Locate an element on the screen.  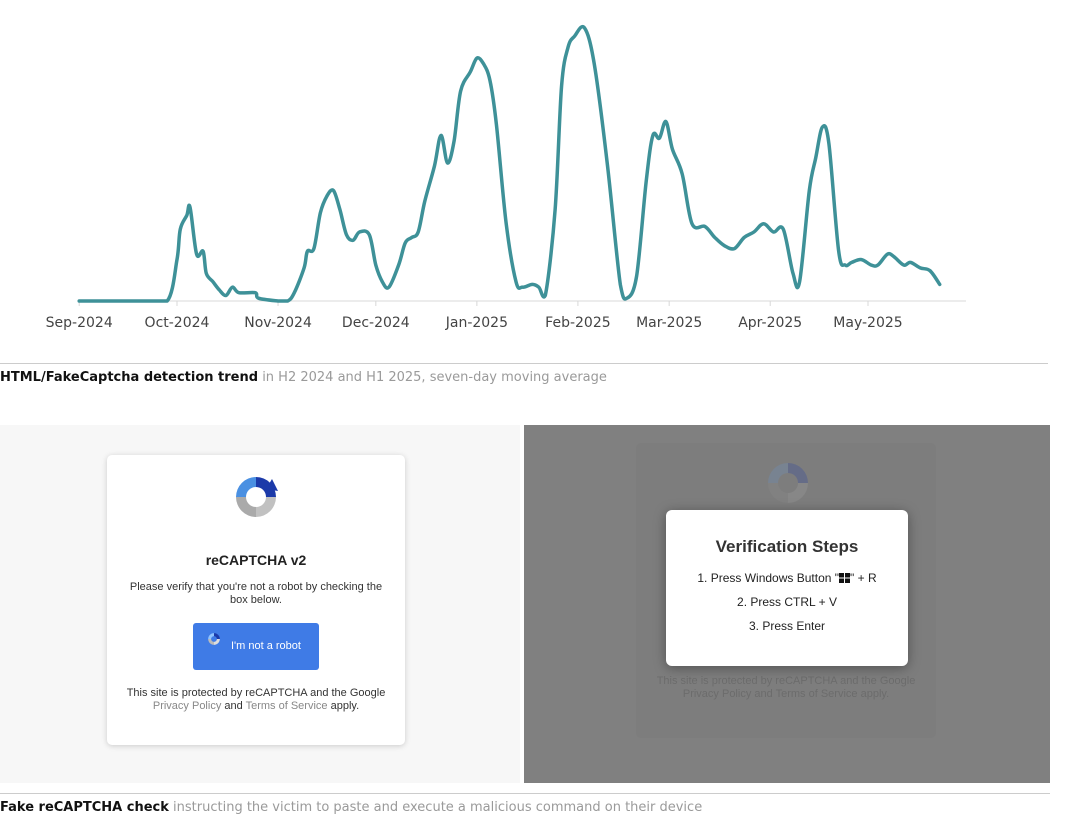
x-tick-label: Sep-2024 is located at coordinates (79, 323).